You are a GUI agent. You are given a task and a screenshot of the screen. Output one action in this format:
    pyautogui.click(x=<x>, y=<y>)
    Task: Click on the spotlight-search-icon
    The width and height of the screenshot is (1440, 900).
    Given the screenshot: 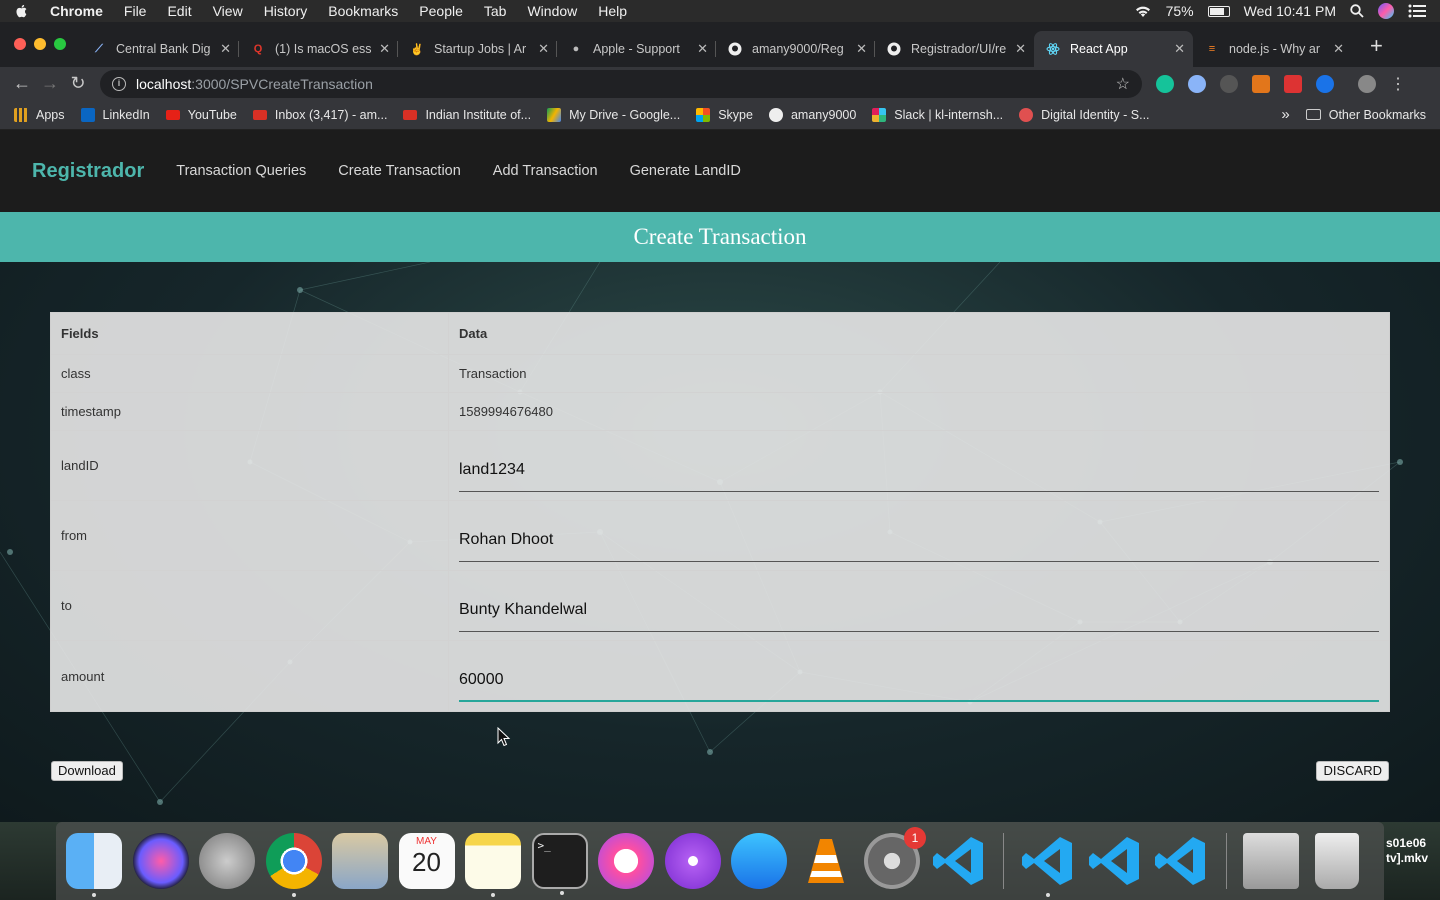 What is the action you would take?
    pyautogui.click(x=1357, y=11)
    